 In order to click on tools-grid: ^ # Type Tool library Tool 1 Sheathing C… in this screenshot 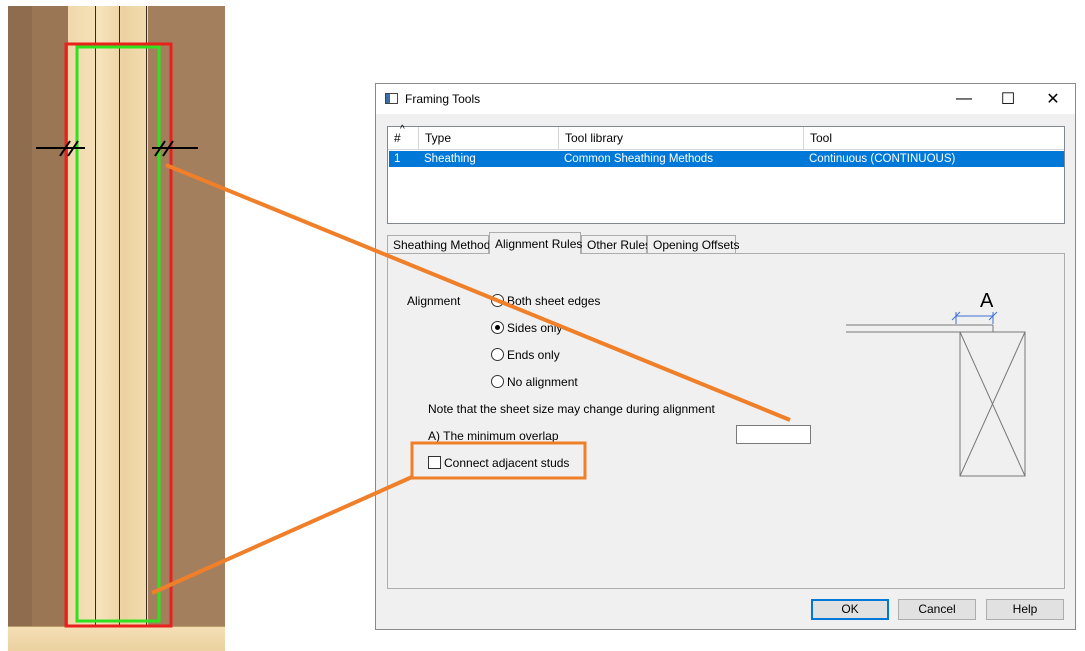, I will do `click(726, 174)`.